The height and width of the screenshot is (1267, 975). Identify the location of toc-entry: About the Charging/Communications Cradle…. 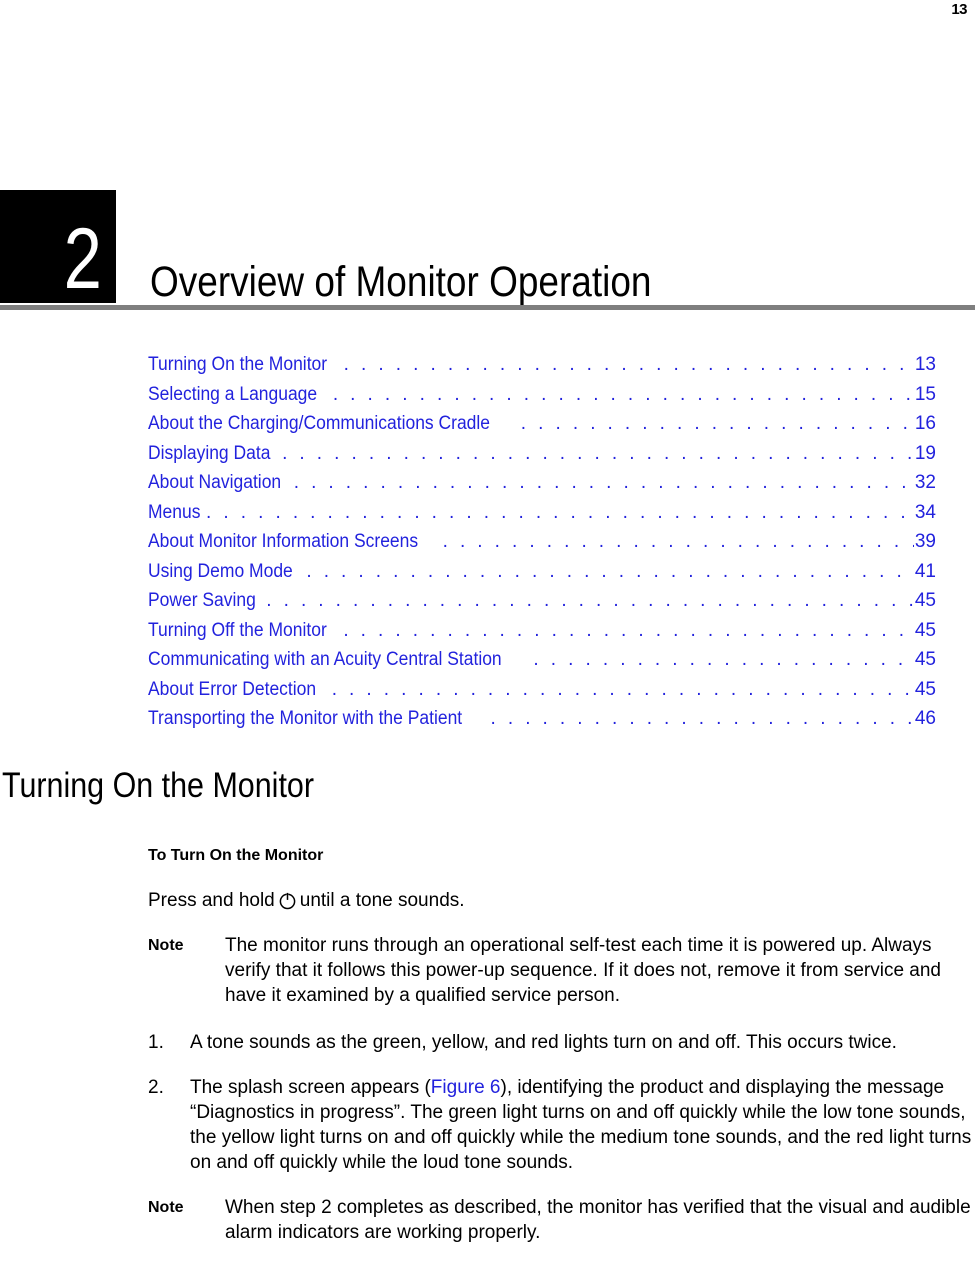
(542, 424).